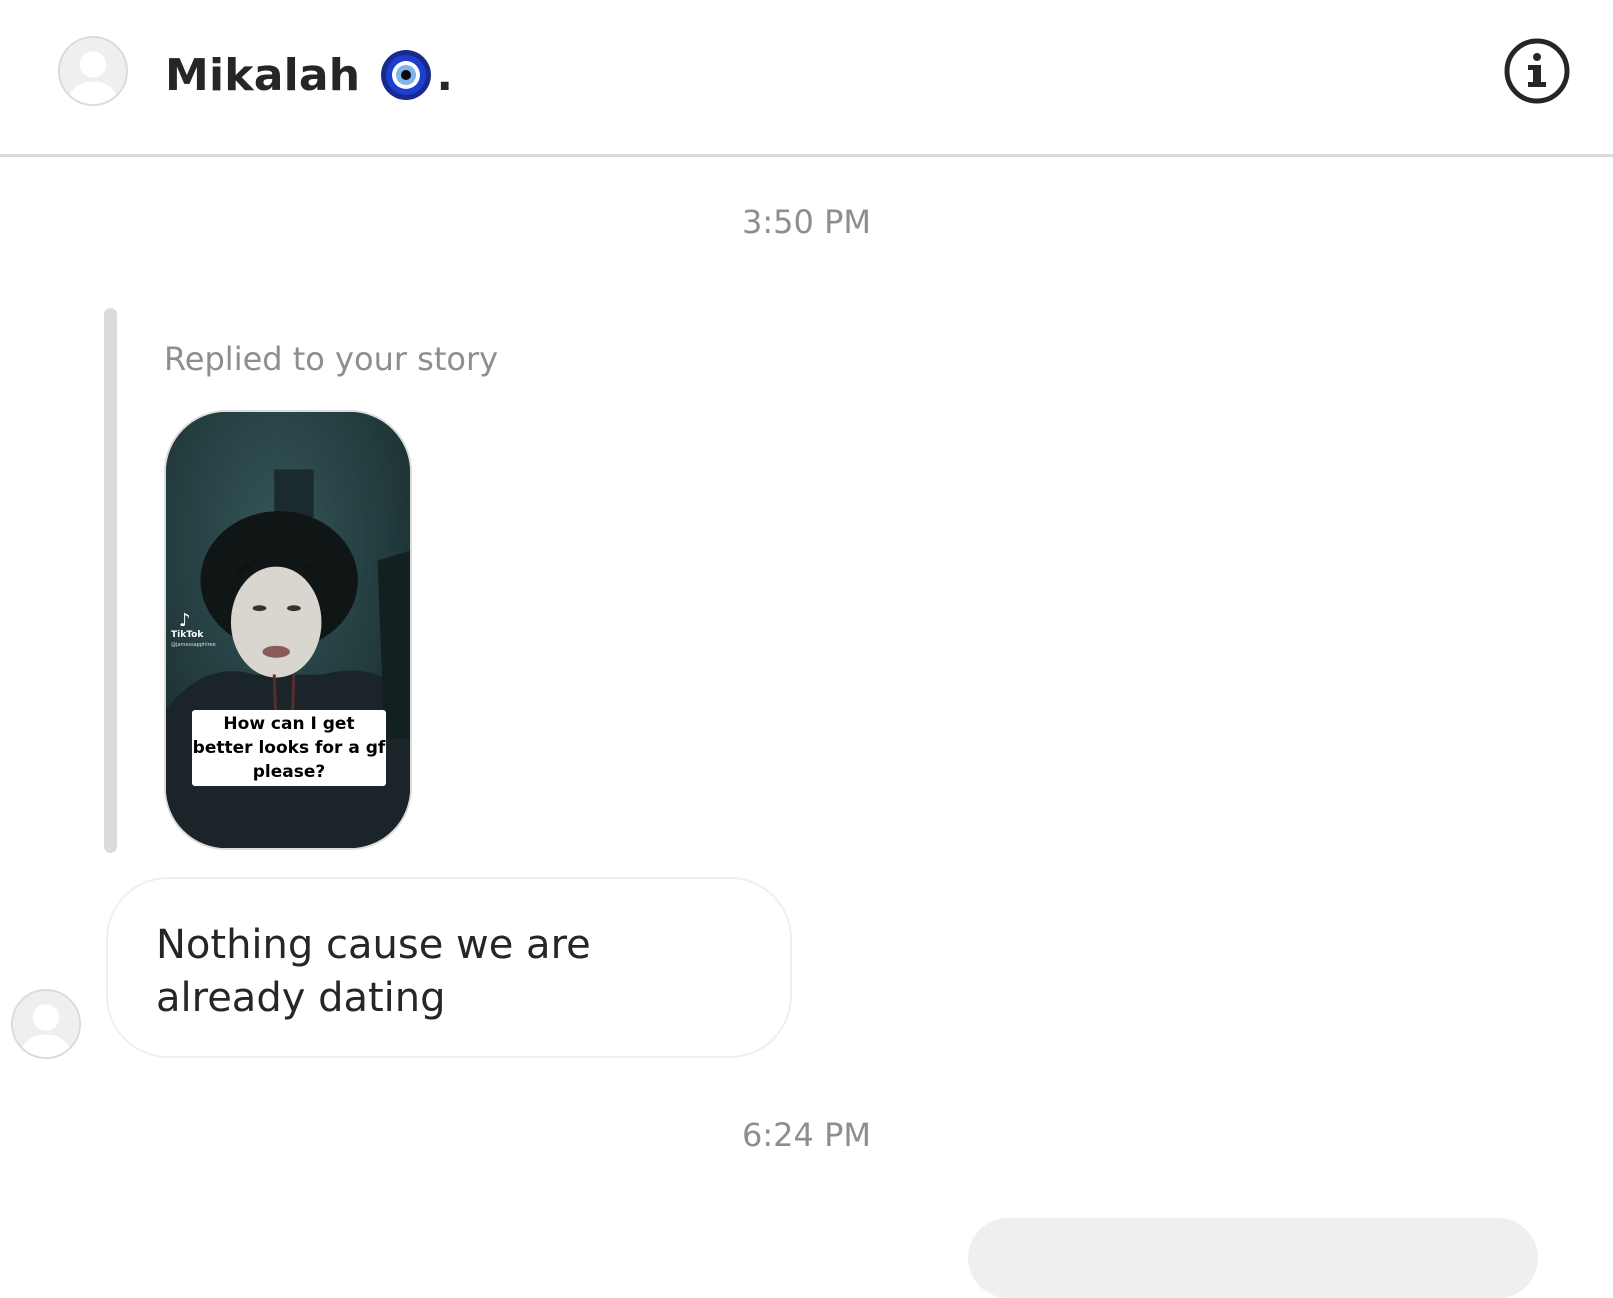 The width and height of the screenshot is (1613, 1298). What do you see at coordinates (110, 580) in the screenshot?
I see `reply-quote-bar` at bounding box center [110, 580].